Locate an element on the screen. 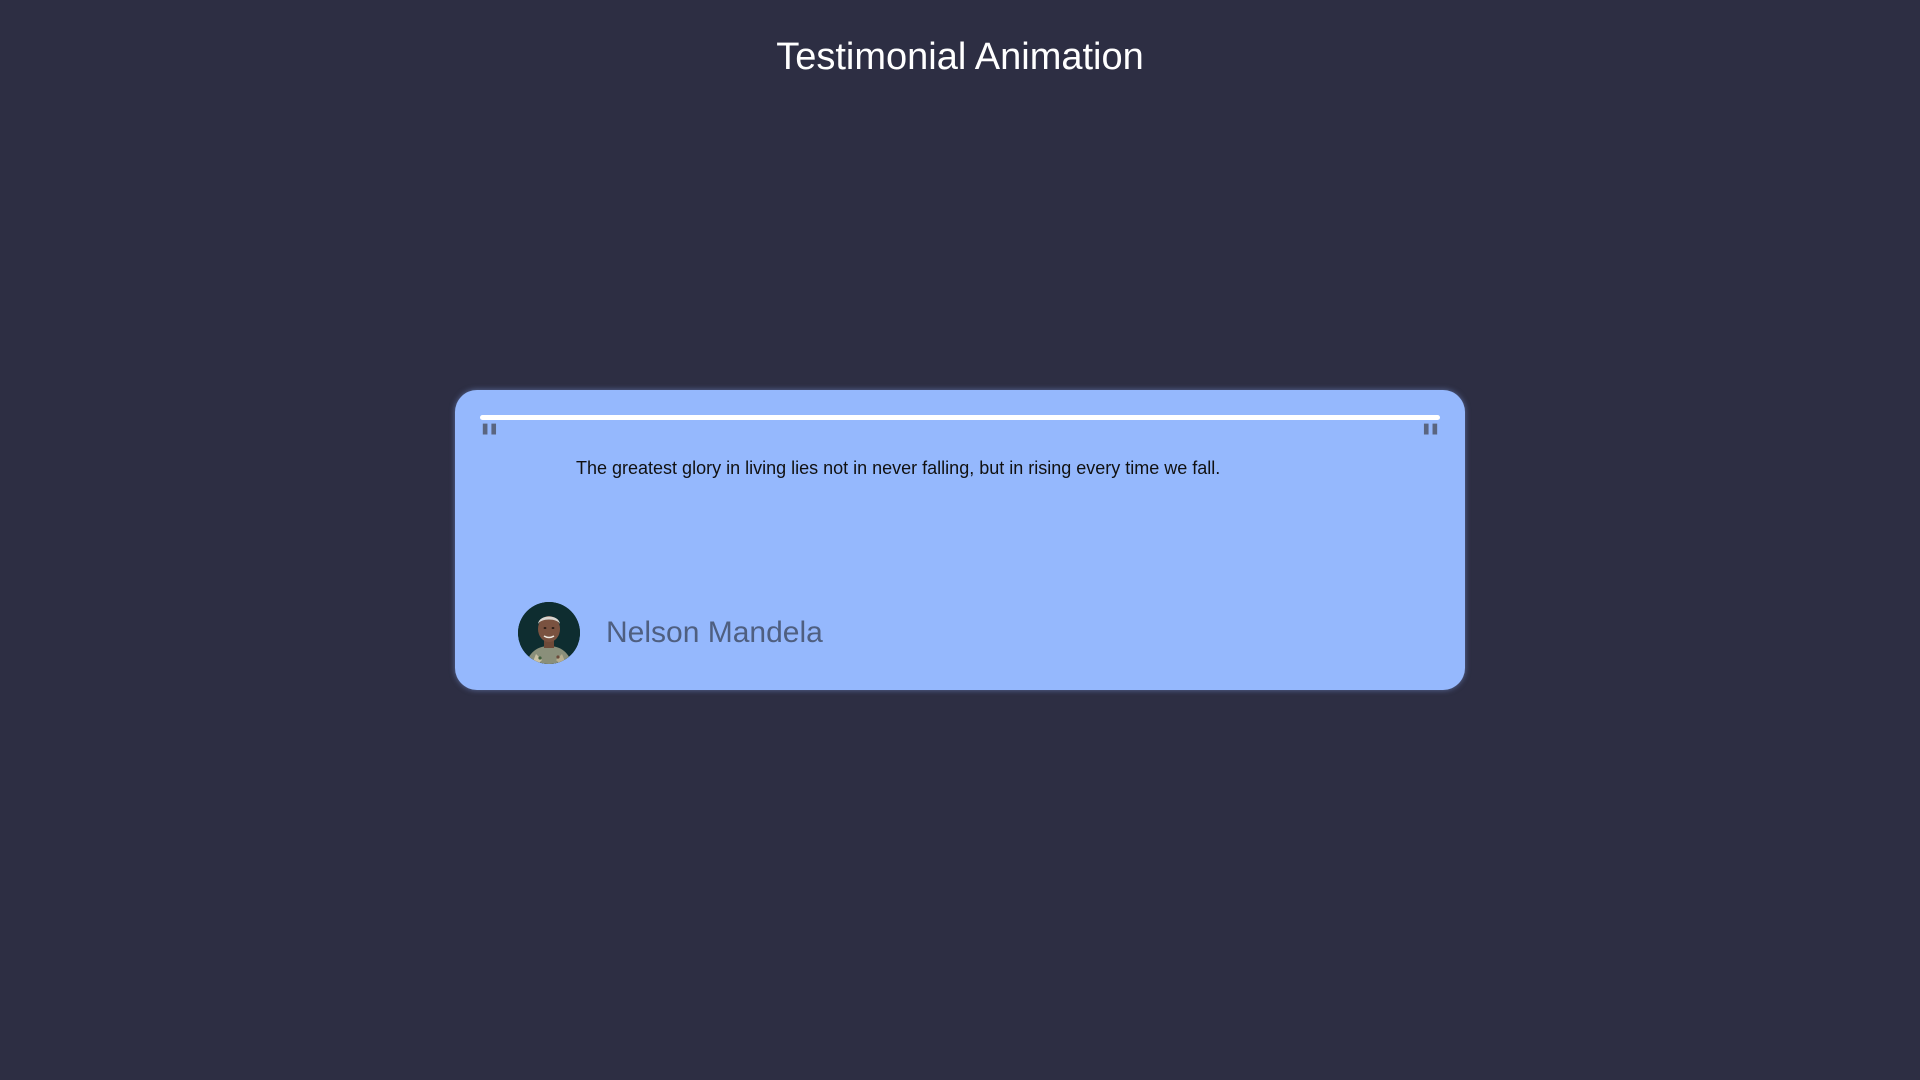 The width and height of the screenshot is (1920, 1080). progress-bar-fill is located at coordinates (960, 417).